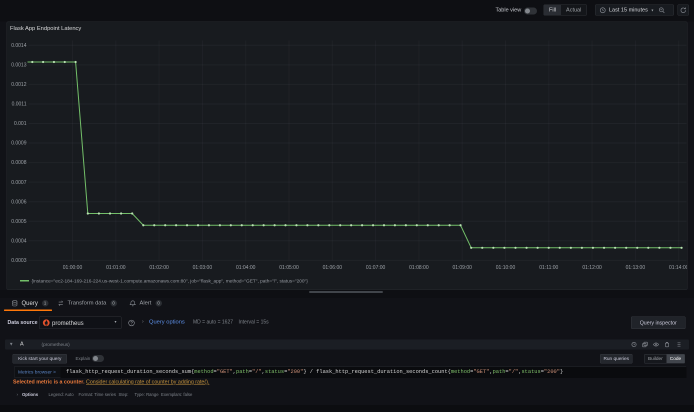 The image size is (694, 412). Describe the element at coordinates (548, 268) in the screenshot. I see `svg-text: 01:11:00` at that location.